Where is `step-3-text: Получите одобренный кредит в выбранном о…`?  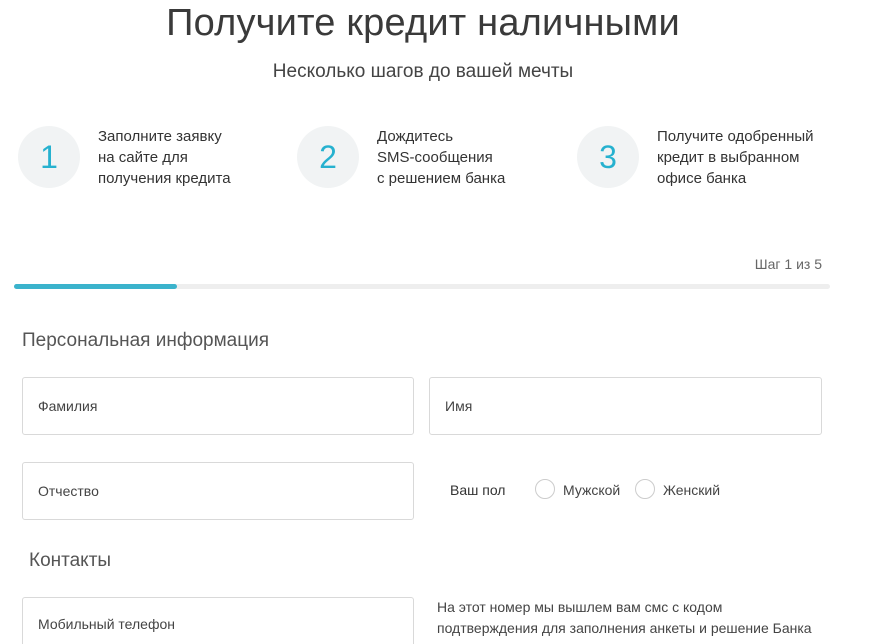 step-3-text: Получите одобренный кредит в выбранном о… is located at coordinates (735, 157).